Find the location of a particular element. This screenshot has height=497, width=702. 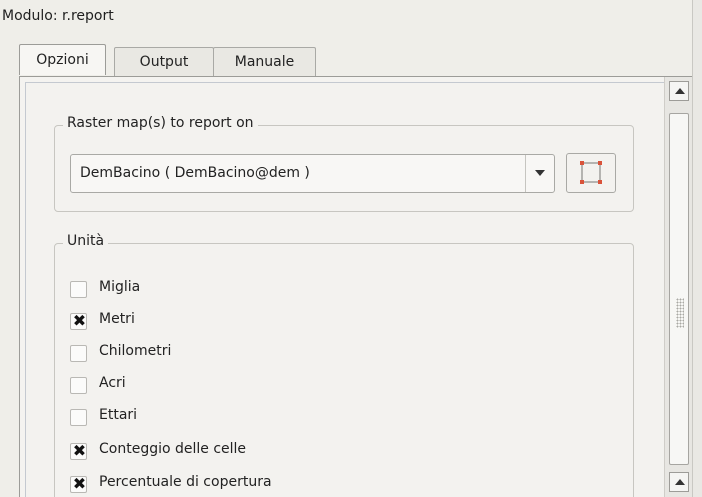

checkbox-ettari is located at coordinates (78, 417).